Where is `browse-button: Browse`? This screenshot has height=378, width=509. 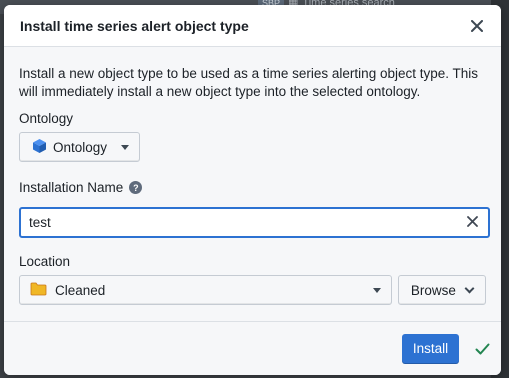
browse-button: Browse is located at coordinates (441, 290).